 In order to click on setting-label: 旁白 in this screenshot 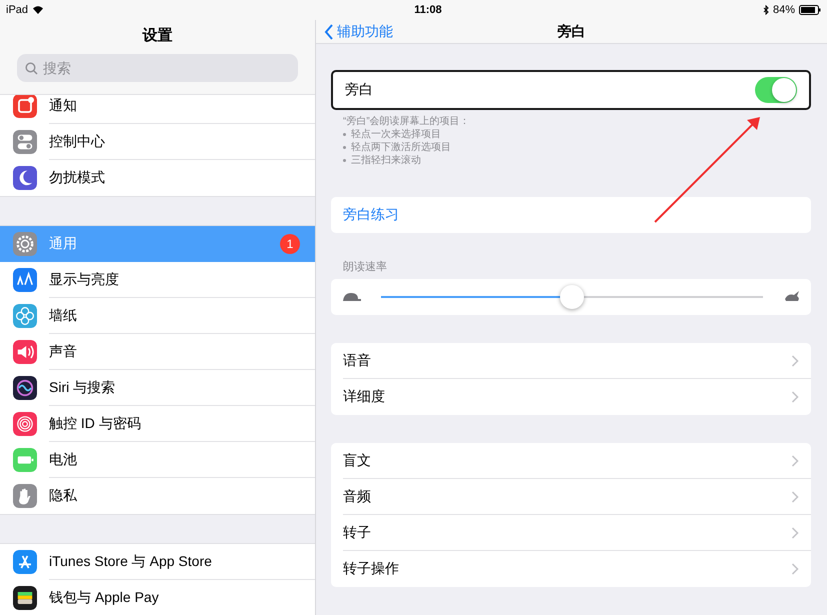, I will do `click(359, 90)`.